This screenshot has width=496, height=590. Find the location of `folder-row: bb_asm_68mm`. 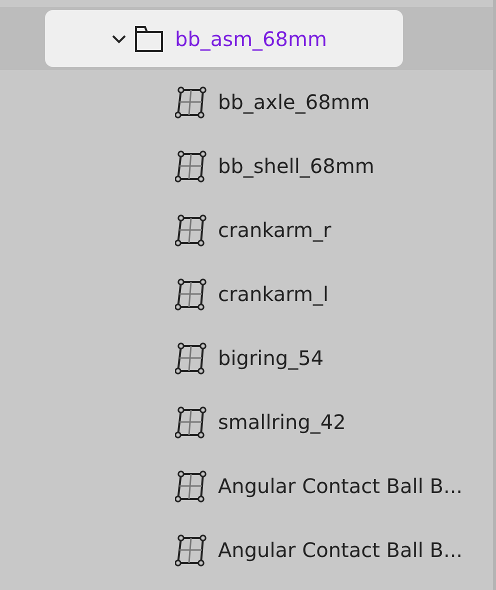

folder-row: bb_asm_68mm is located at coordinates (224, 38).